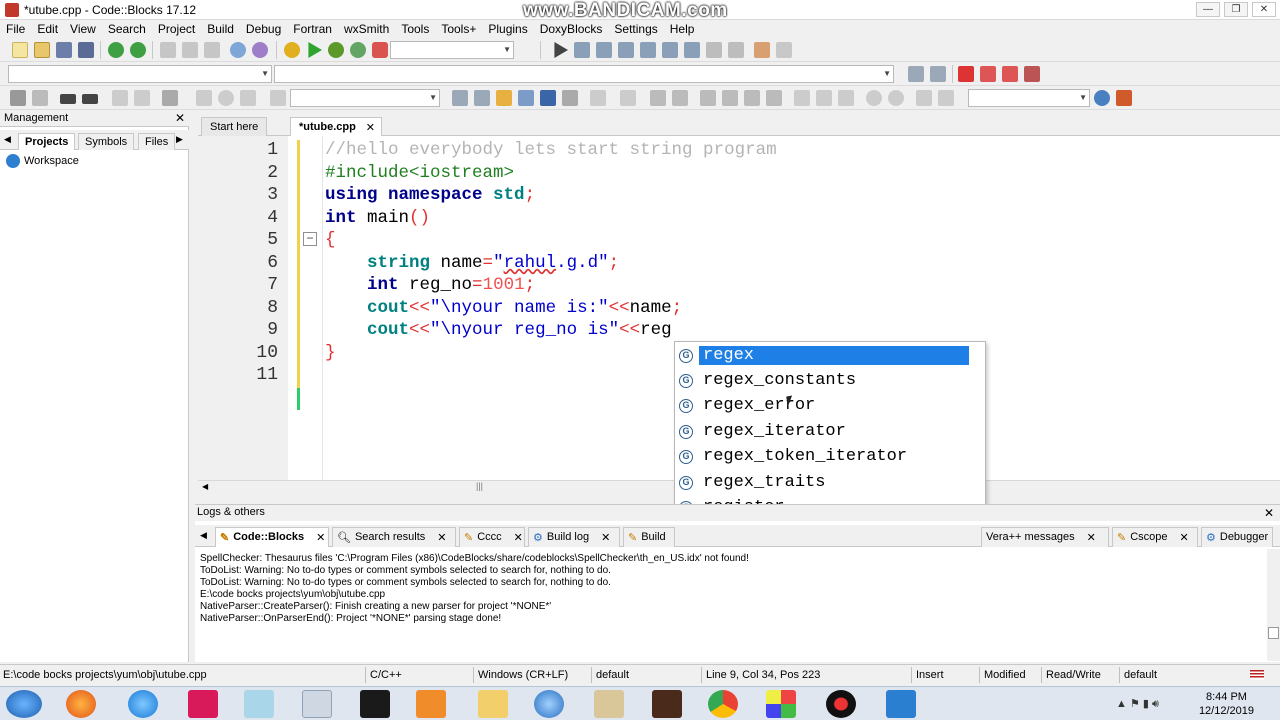 This screenshot has height=720, width=1280. Describe the element at coordinates (946, 98) in the screenshot. I see `convert-icon` at that location.